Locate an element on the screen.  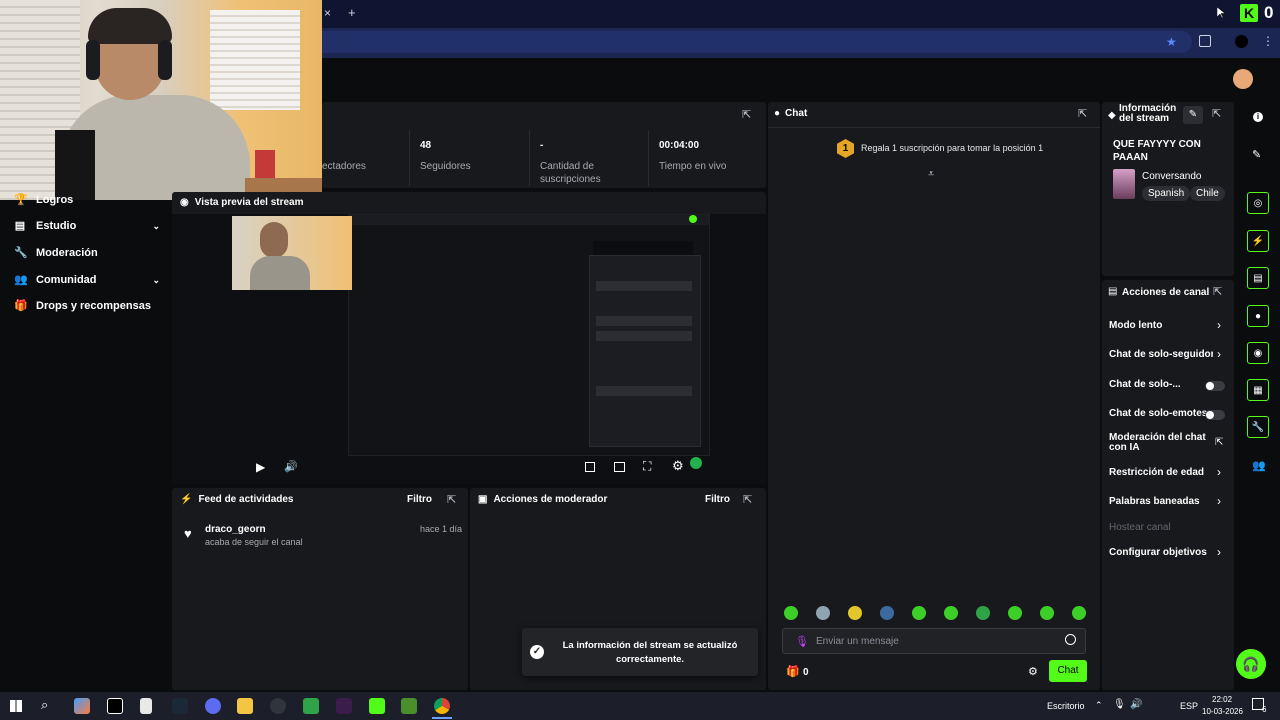
windows-start-icon is located at coordinates (16, 706).